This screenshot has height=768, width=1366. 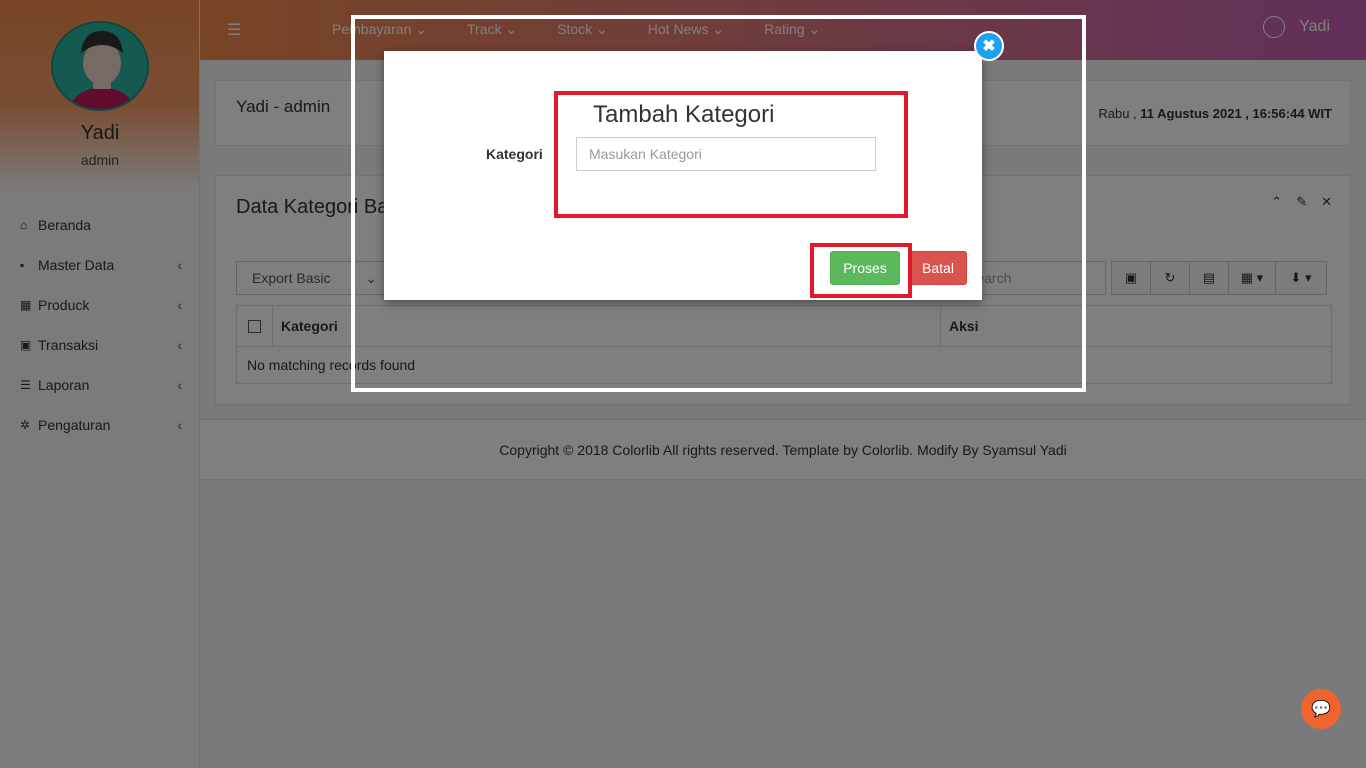 I want to click on modal-title: Tambah Kategori, so click(x=684, y=114).